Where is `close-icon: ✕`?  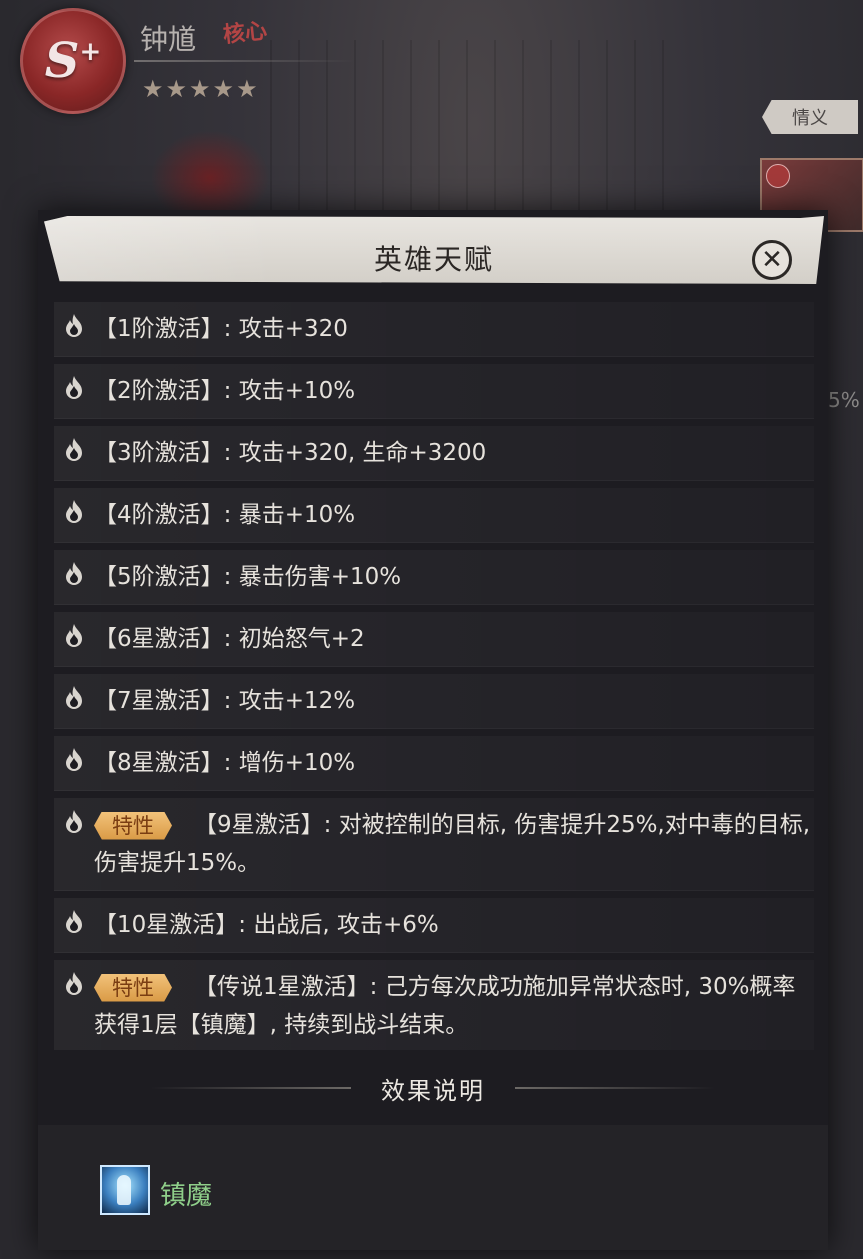
close-icon: ✕ is located at coordinates (772, 260).